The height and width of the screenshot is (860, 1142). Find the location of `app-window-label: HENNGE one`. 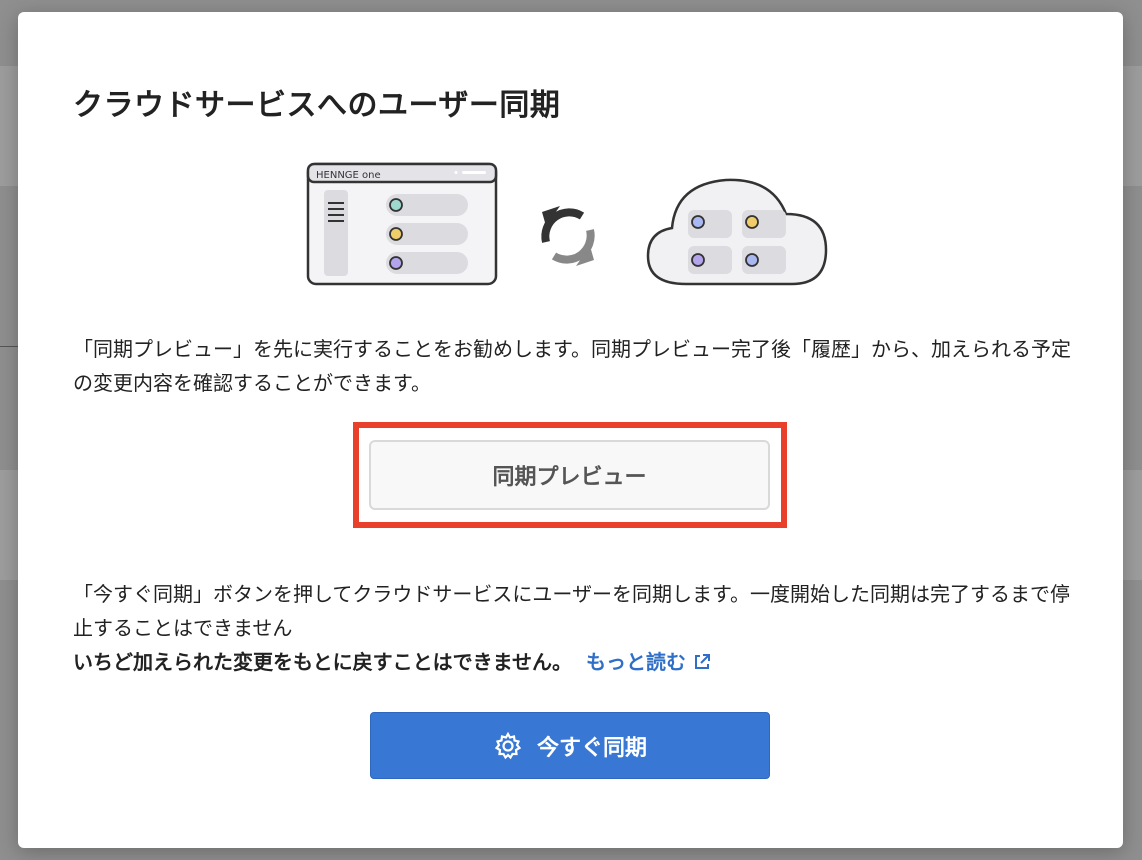

app-window-label: HENNGE one is located at coordinates (348, 175).